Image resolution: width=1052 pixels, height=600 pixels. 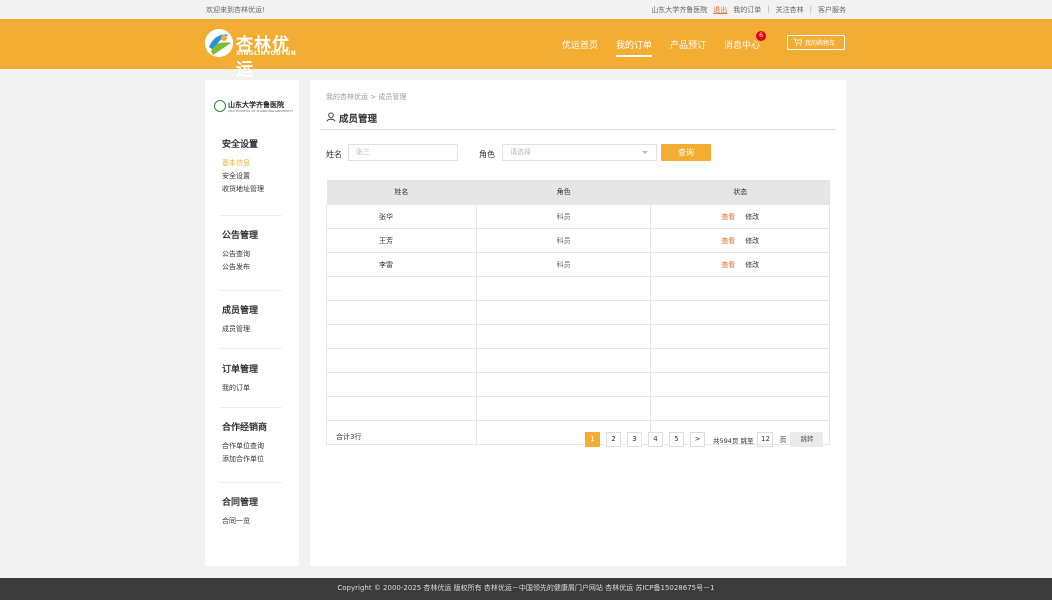 What do you see at coordinates (403, 152) in the screenshot?
I see `name-input: 张三` at bounding box center [403, 152].